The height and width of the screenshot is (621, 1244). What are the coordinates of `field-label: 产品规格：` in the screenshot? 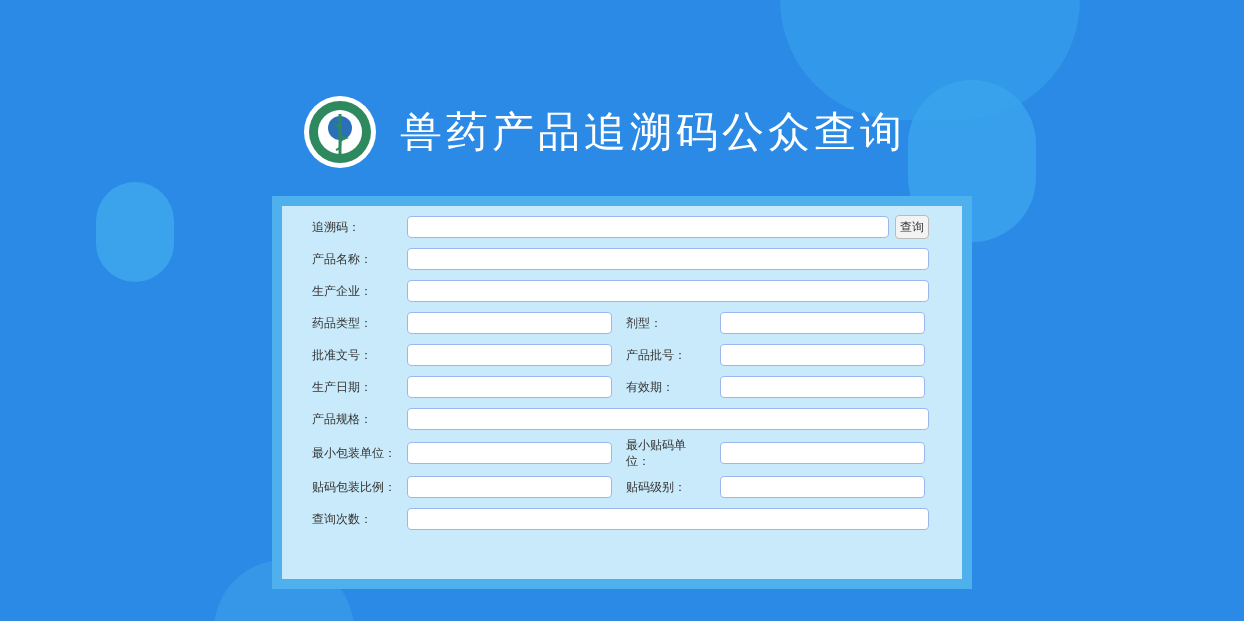 It's located at (342, 419).